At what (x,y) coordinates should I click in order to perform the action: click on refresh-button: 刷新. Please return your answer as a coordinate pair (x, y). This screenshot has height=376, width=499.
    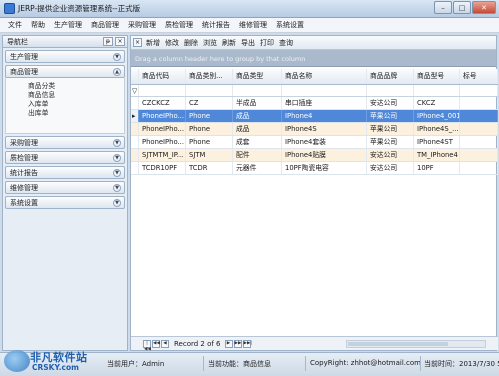
    Looking at the image, I should click on (229, 43).